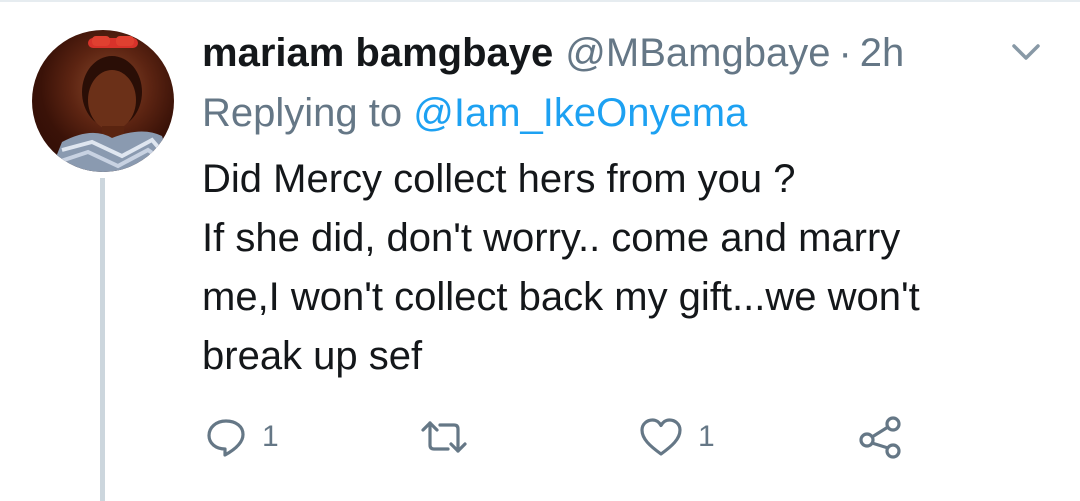 The width and height of the screenshot is (1080, 501). What do you see at coordinates (697, 53) in the screenshot?
I see `author-handle: @MBamgbaye` at bounding box center [697, 53].